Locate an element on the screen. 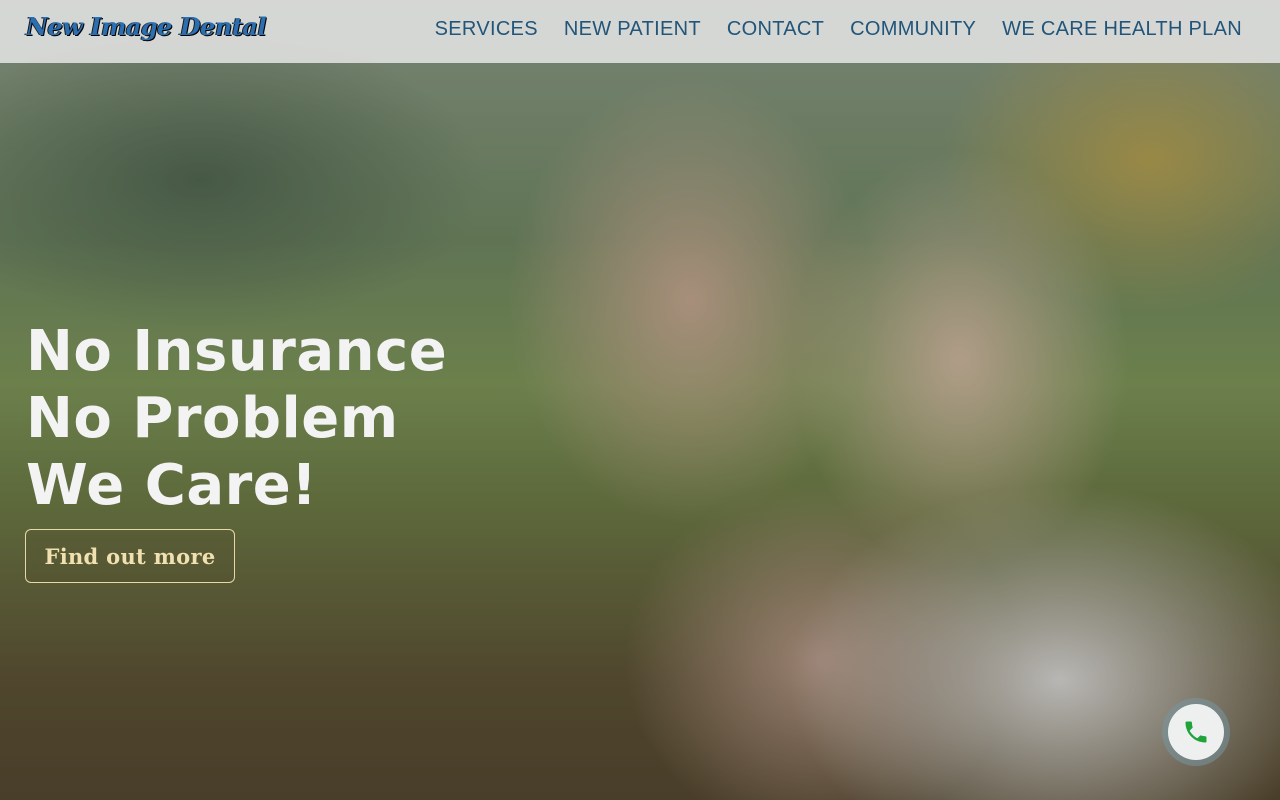 The image size is (1280, 800). call-button is located at coordinates (1196, 732).